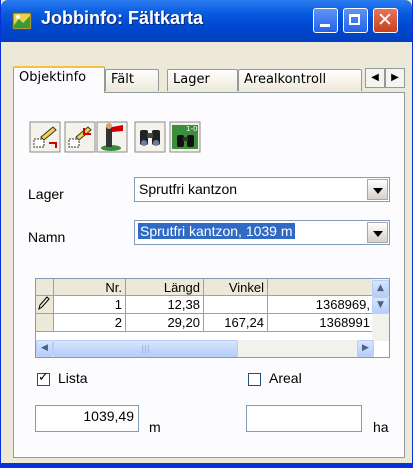 The width and height of the screenshot is (413, 468). What do you see at coordinates (191, 79) in the screenshot?
I see `tab-label: Lager` at bounding box center [191, 79].